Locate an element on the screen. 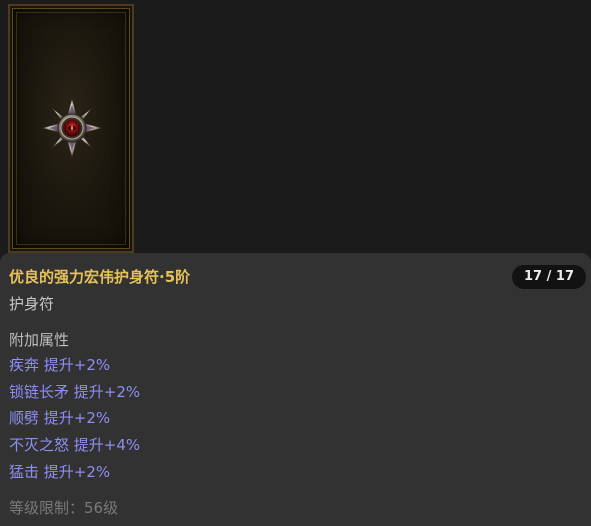 The height and width of the screenshot is (526, 591). affix-line: 顺劈 提升+2% is located at coordinates (60, 418).